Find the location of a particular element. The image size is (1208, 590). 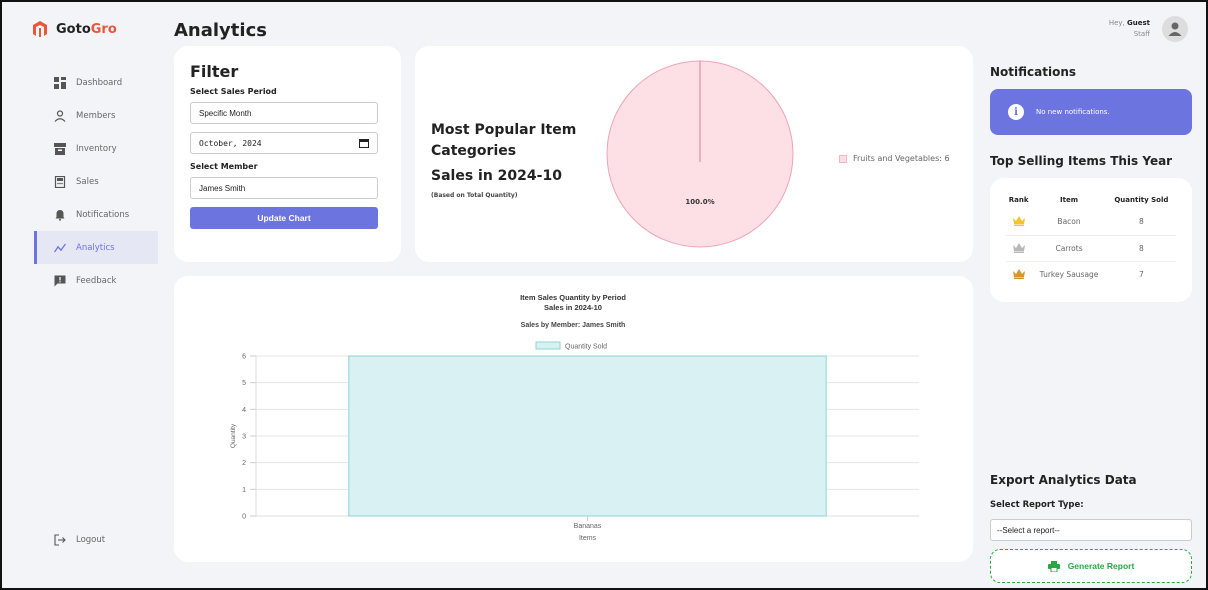

y-tick-label: 4 is located at coordinates (244, 410).